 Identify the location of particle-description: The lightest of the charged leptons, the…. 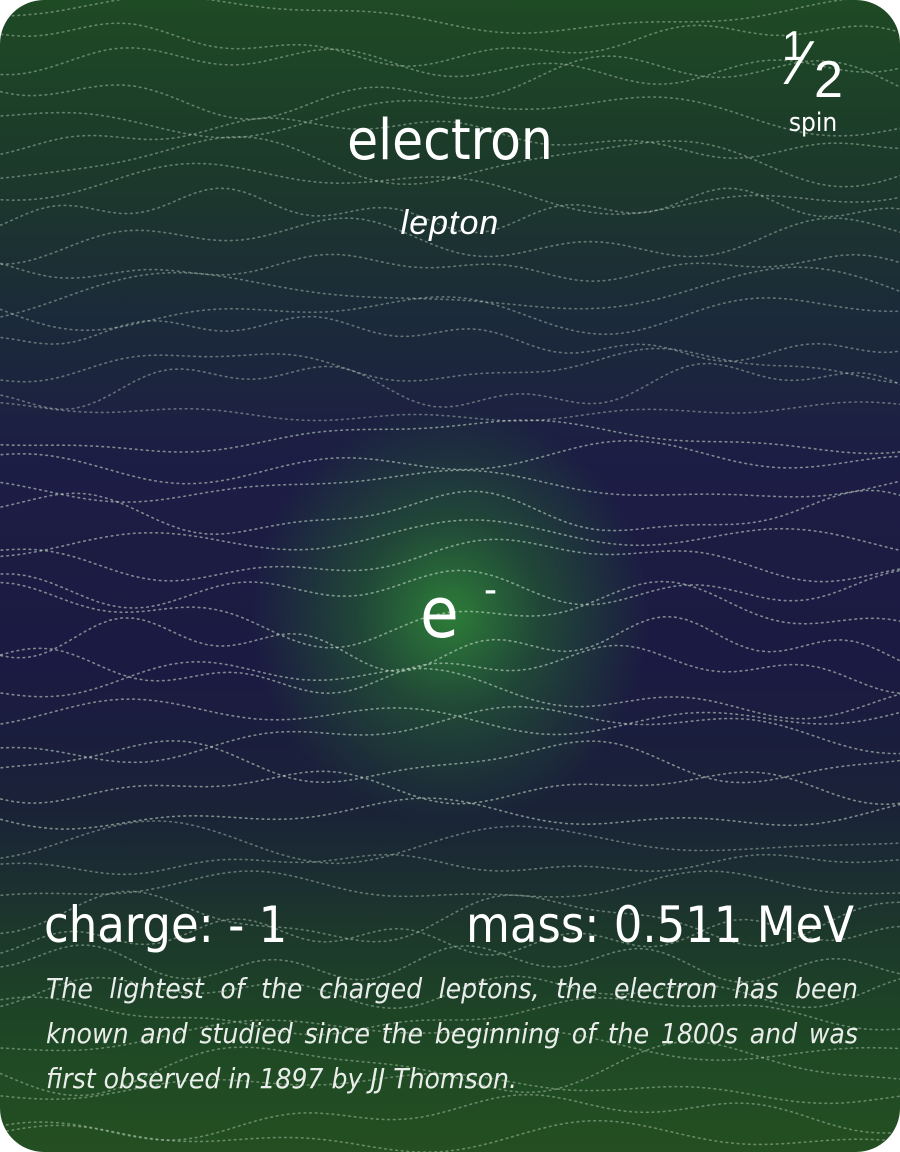
(452, 1033).